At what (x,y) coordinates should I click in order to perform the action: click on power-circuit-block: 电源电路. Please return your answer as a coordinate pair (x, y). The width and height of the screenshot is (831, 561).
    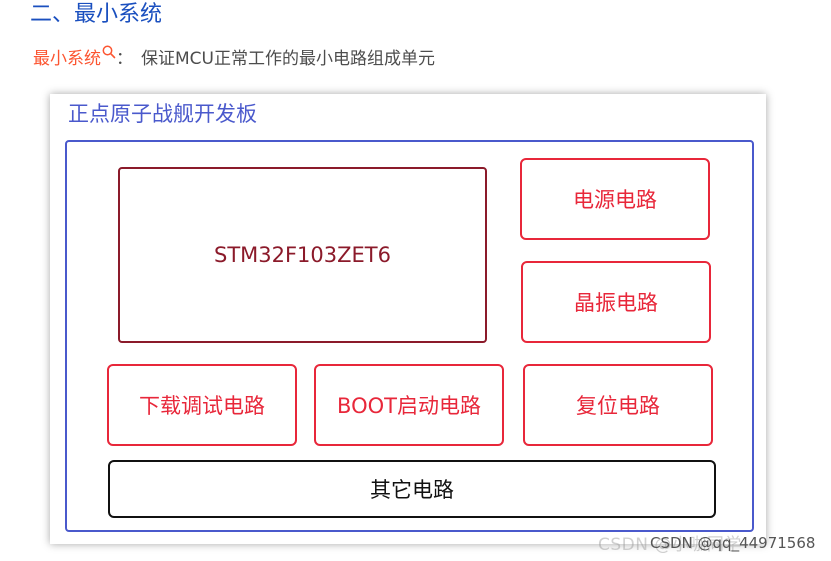
    Looking at the image, I should click on (615, 199).